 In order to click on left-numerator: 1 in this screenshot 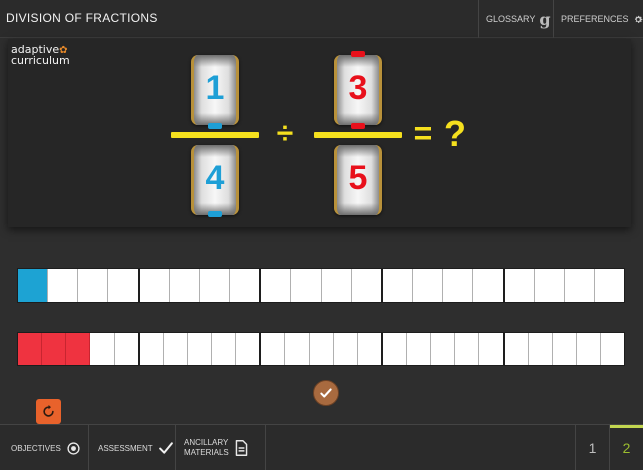, I will do `click(215, 88)`.